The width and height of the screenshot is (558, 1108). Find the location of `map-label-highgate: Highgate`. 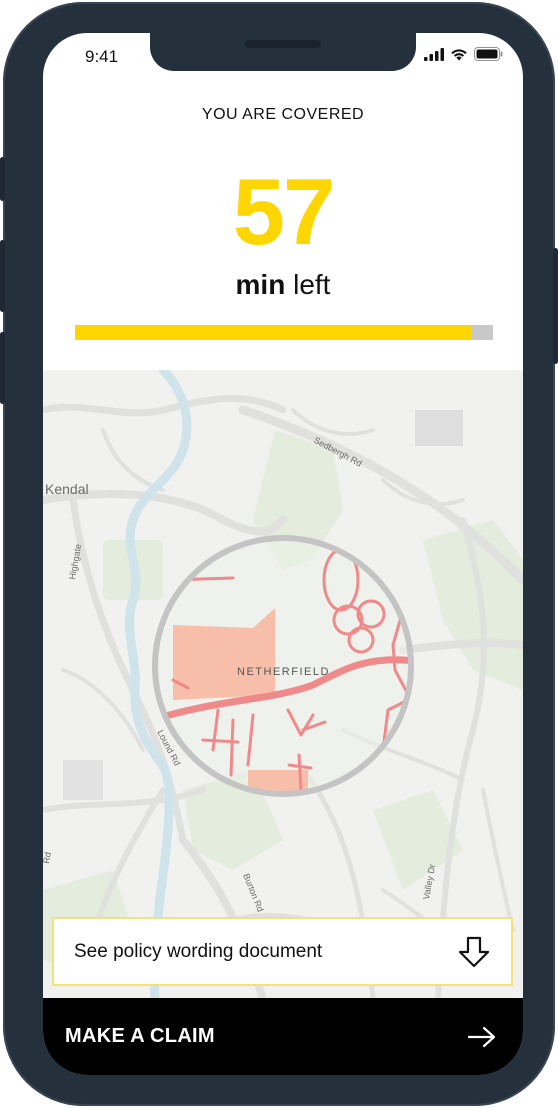

map-label-highgate: Highgate is located at coordinates (75, 561).